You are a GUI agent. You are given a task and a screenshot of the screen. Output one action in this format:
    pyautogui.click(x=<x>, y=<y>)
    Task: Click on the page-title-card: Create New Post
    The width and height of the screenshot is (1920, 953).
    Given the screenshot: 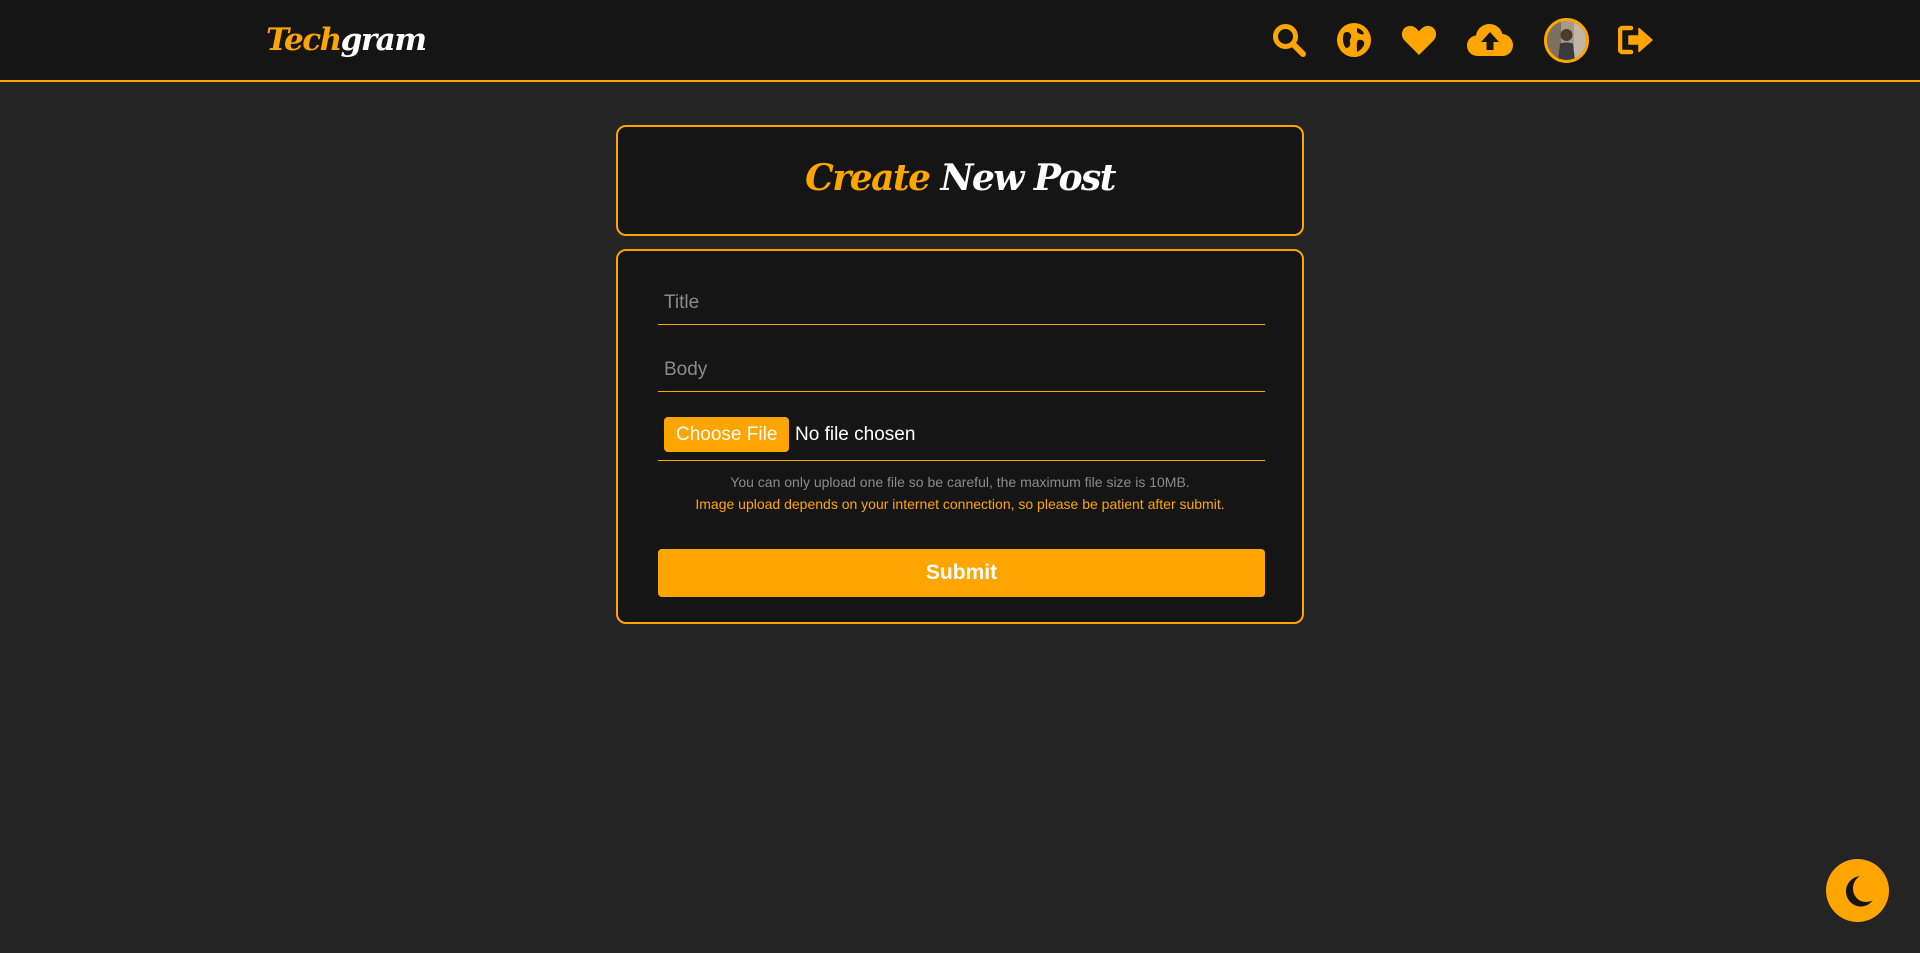 What is the action you would take?
    pyautogui.click(x=960, y=180)
    